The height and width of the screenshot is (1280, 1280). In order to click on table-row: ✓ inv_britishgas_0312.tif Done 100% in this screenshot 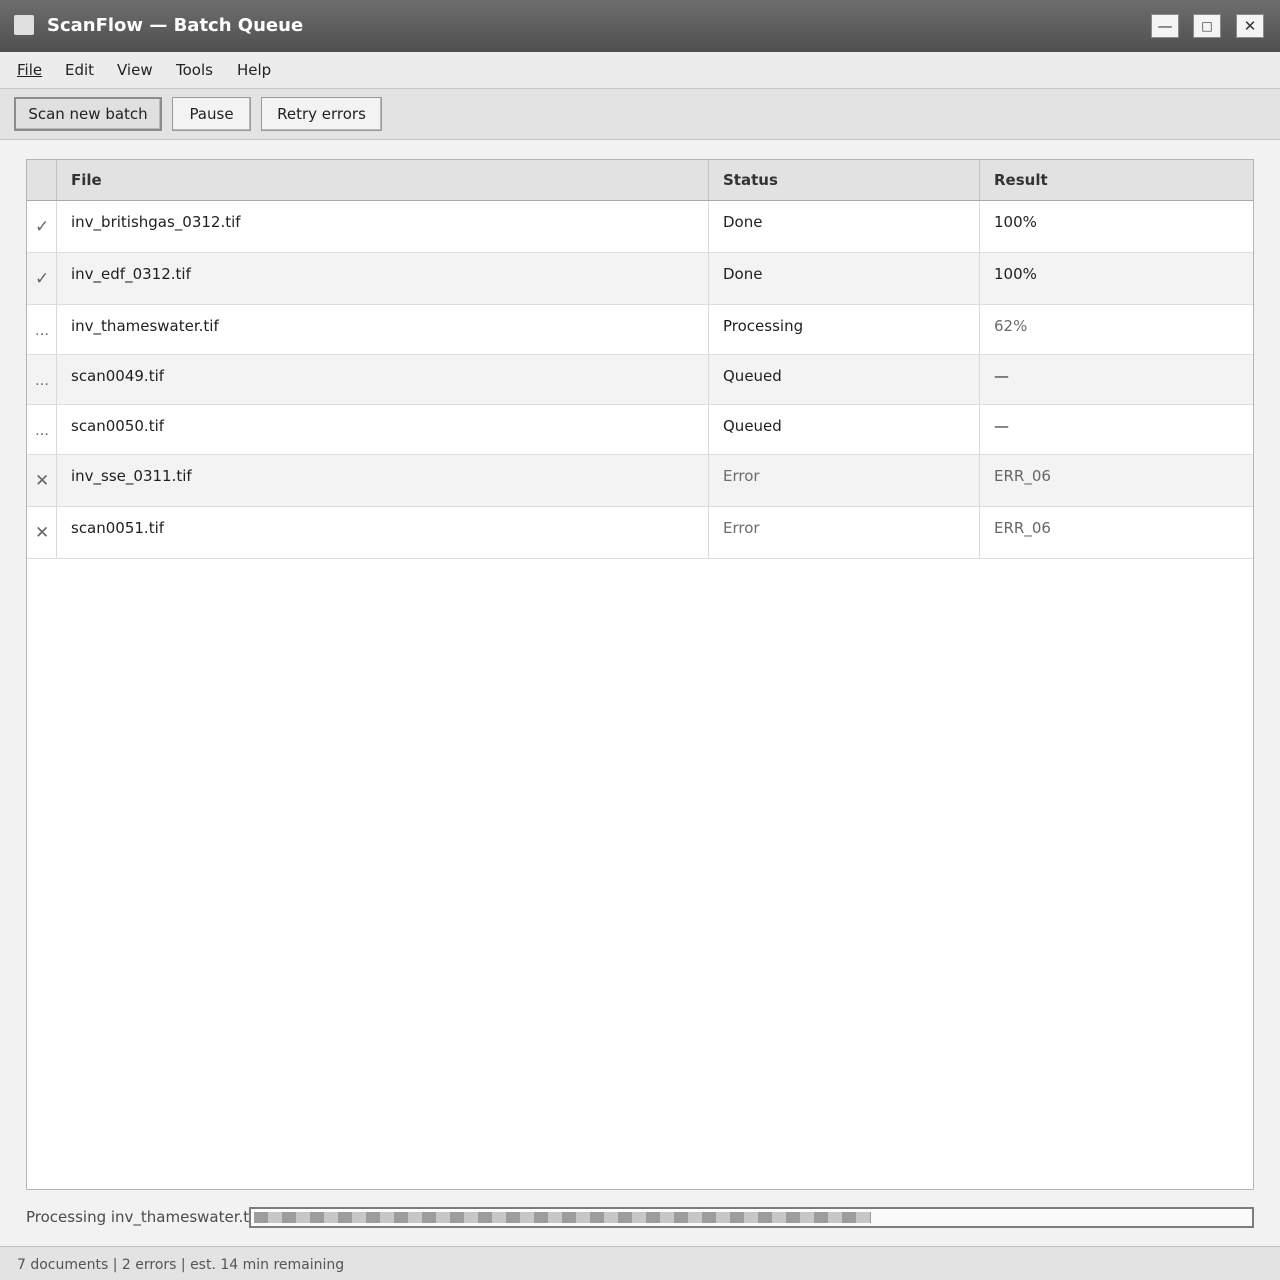, I will do `click(640, 227)`.